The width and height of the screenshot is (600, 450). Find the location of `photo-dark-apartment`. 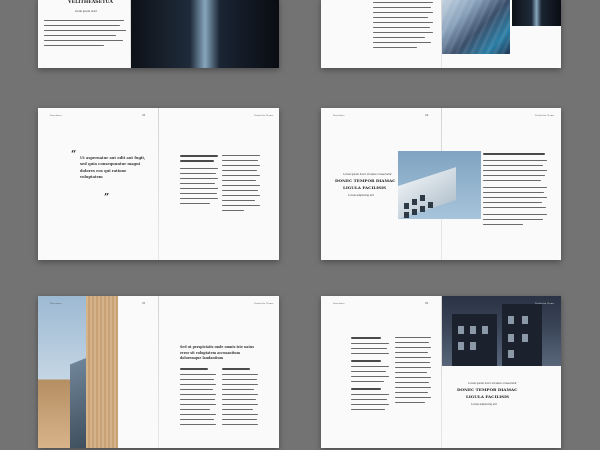

photo-dark-apartment is located at coordinates (501, 331).